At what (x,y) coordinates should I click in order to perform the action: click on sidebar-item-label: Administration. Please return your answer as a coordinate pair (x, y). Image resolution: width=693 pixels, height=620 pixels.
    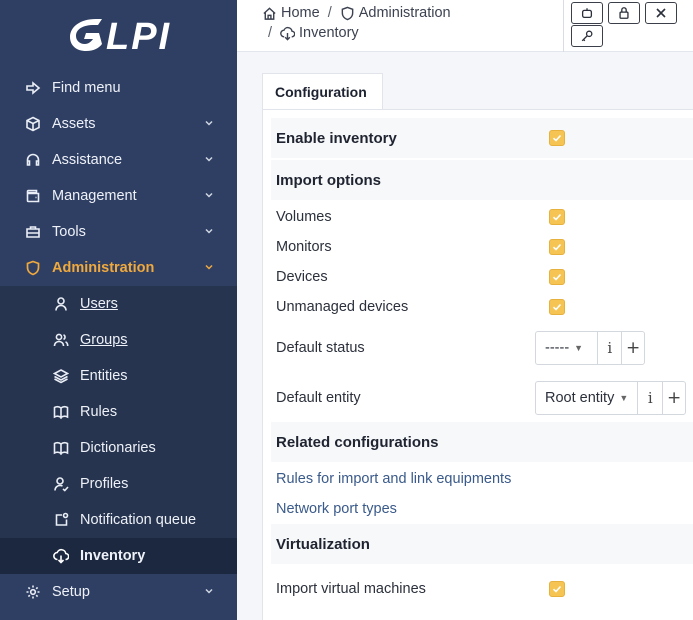
    Looking at the image, I should click on (103, 268).